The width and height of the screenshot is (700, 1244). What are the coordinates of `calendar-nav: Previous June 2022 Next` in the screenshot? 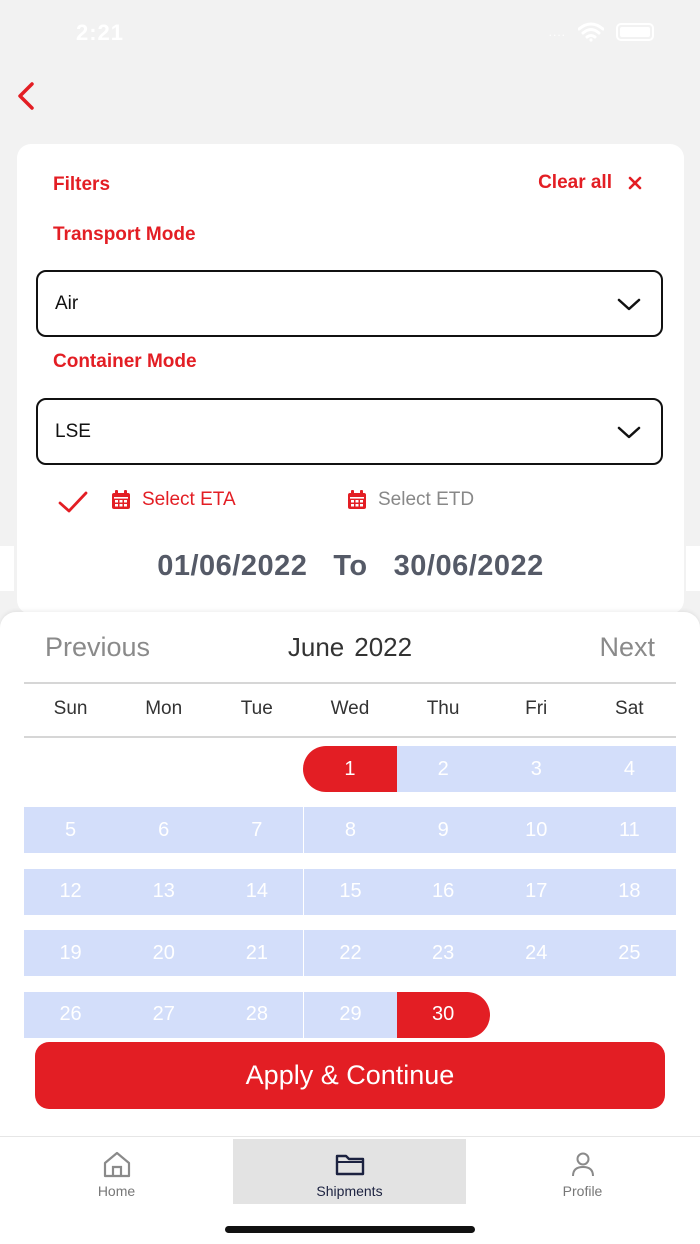 It's located at (350, 648).